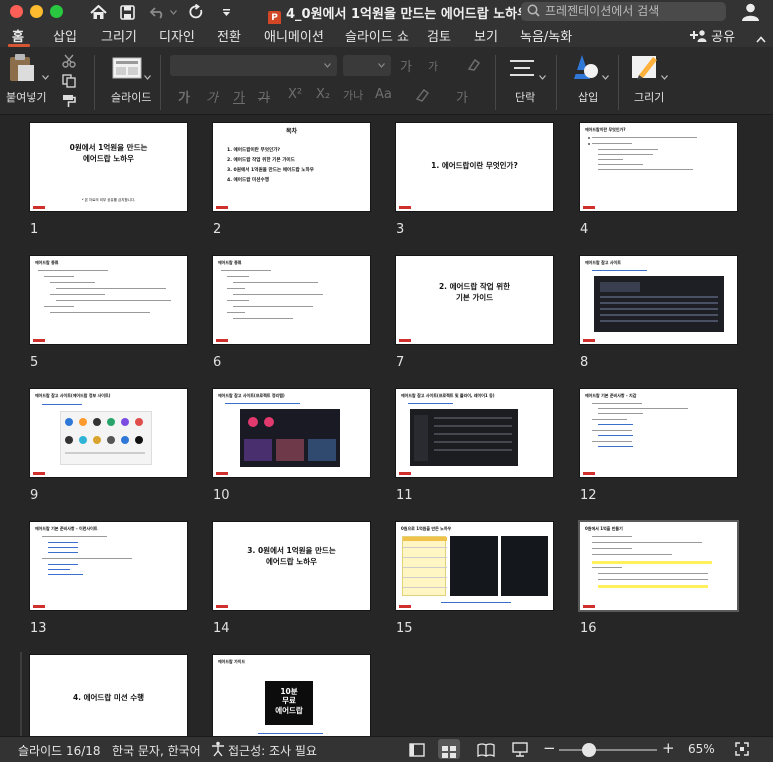 This screenshot has width=773, height=762. What do you see at coordinates (56, 11) in the screenshot?
I see `zoom-window-button` at bounding box center [56, 11].